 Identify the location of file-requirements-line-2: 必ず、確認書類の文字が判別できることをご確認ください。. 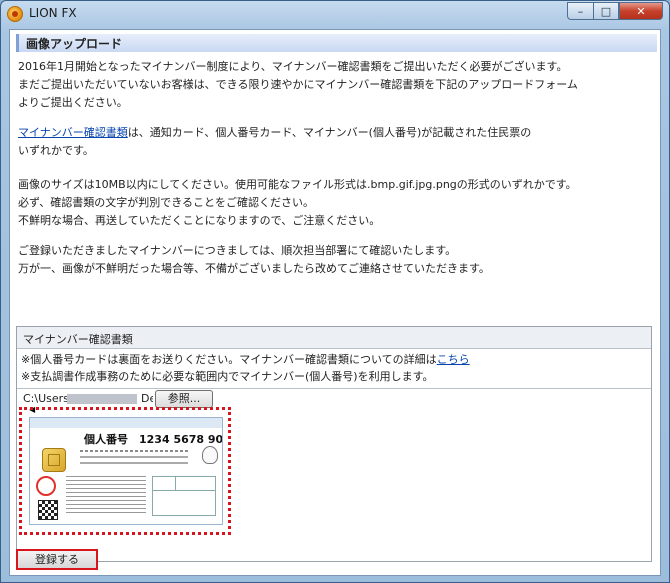
(166, 202).